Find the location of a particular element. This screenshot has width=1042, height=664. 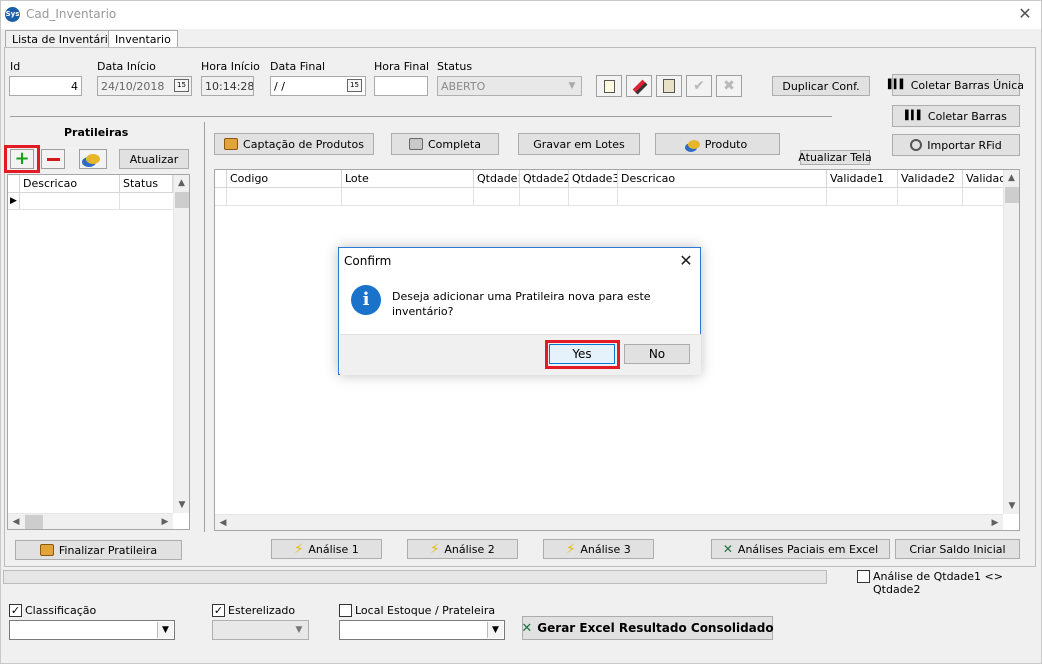

analise-2-button: ⚡ Análise 2 is located at coordinates (462, 549).